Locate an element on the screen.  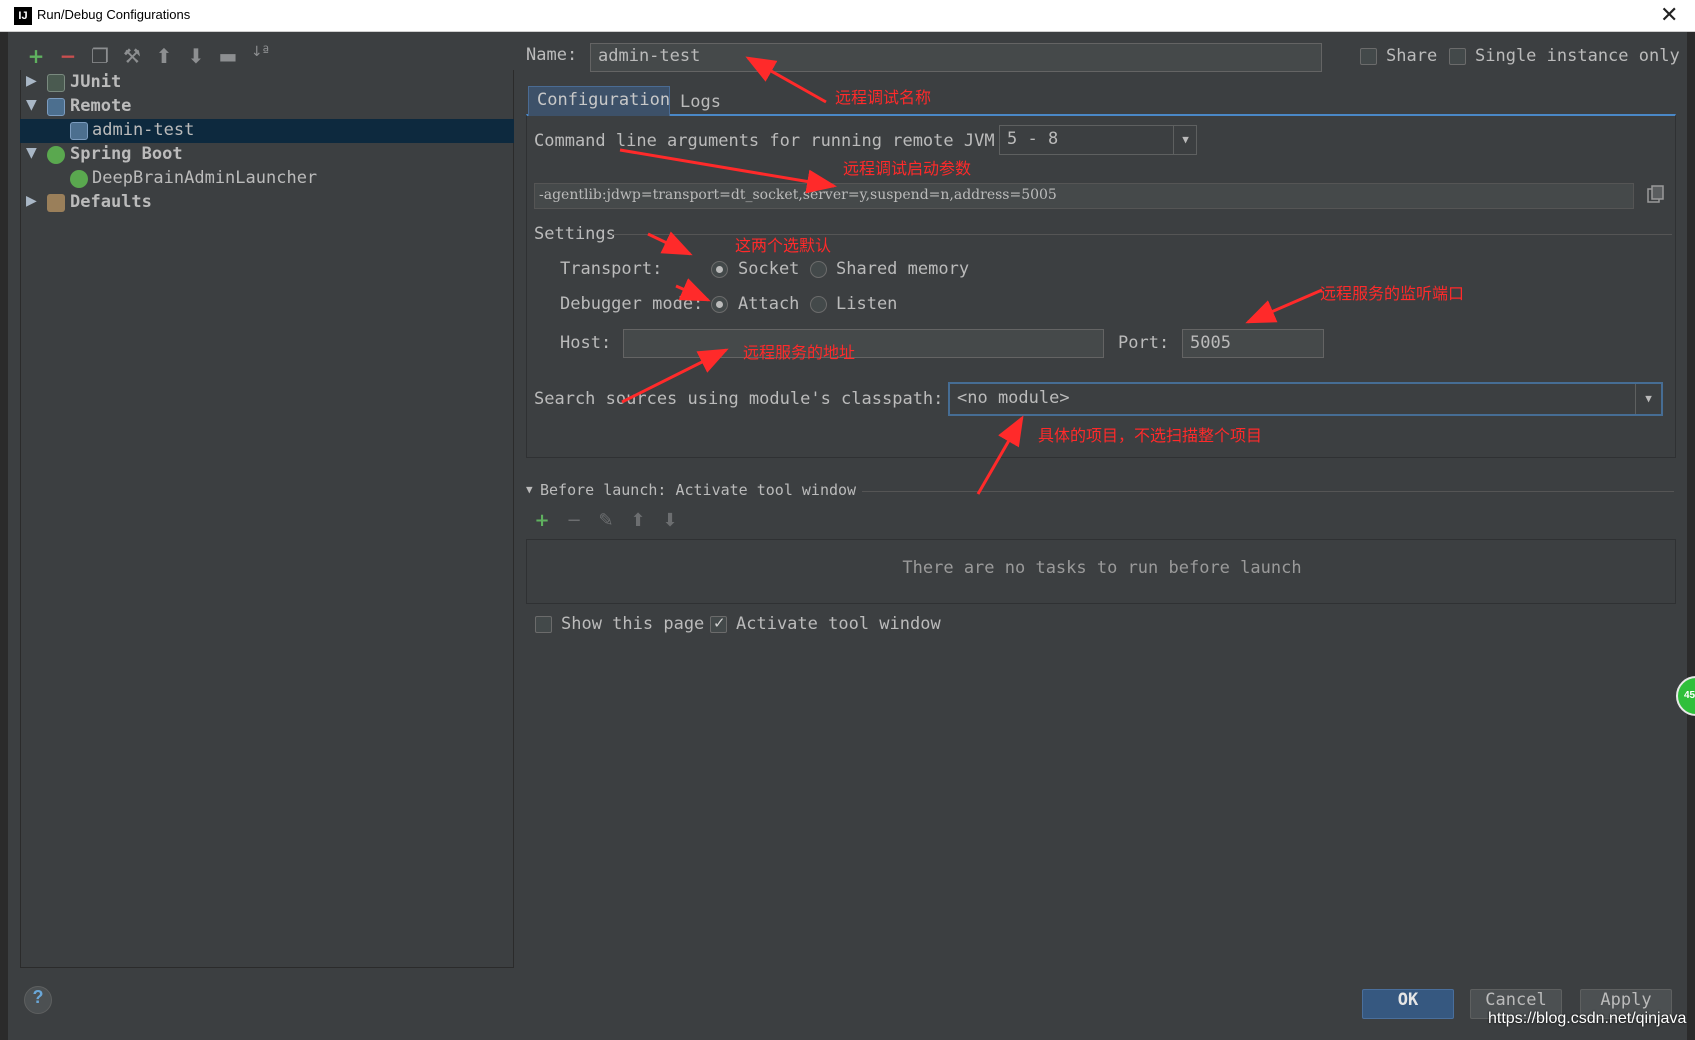
ok-button: OK is located at coordinates (1408, 1004).